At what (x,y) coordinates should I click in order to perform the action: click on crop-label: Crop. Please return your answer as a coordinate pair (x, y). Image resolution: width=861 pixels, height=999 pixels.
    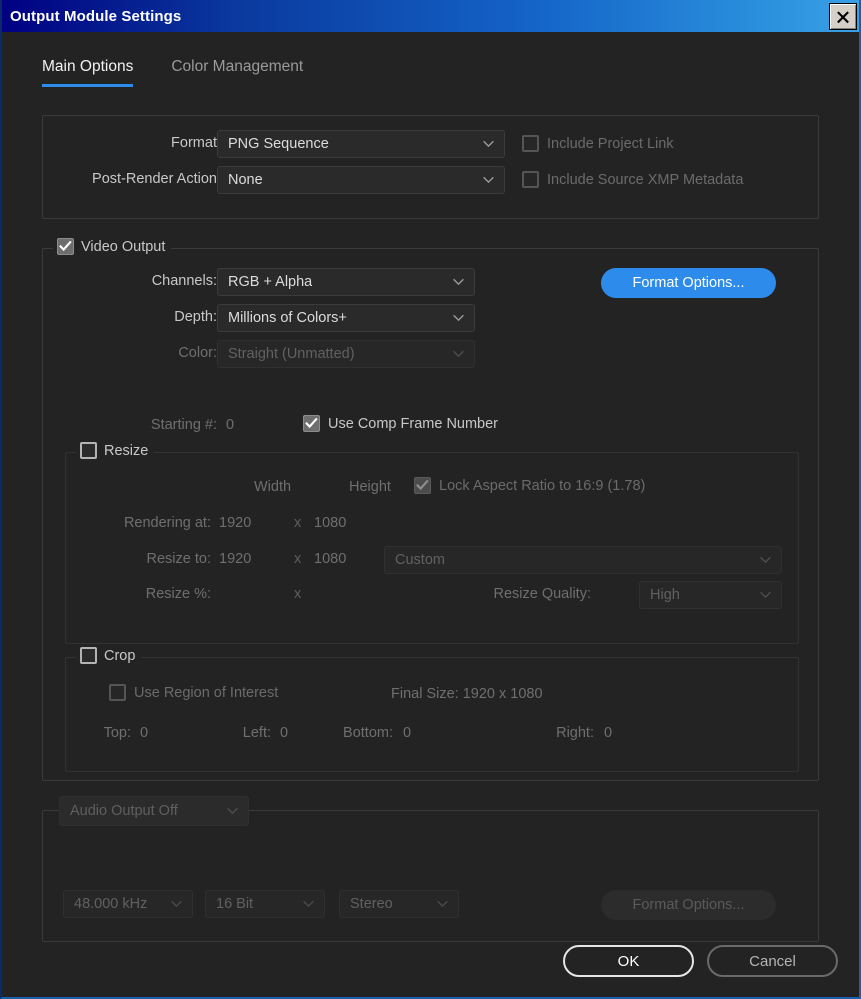
    Looking at the image, I should click on (120, 655).